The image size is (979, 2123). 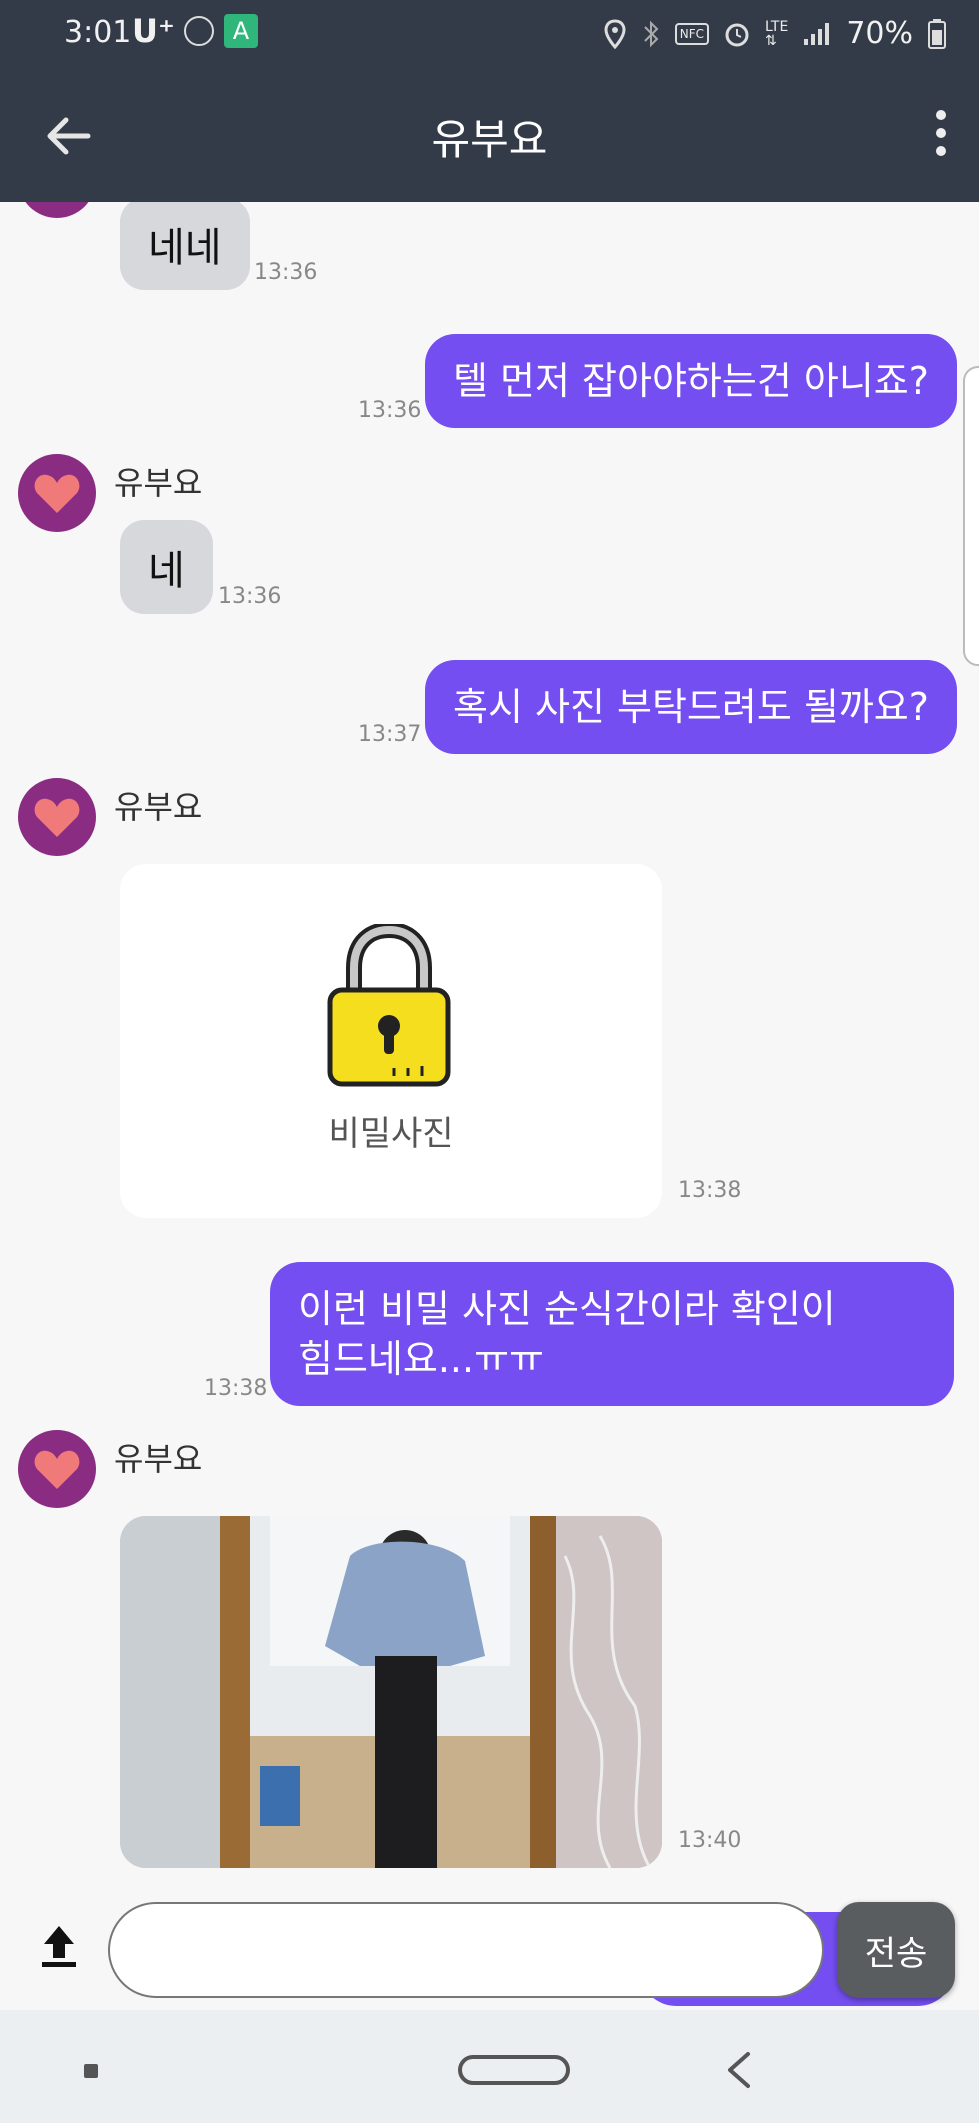 I want to click on side-panel-edge, so click(x=971, y=516).